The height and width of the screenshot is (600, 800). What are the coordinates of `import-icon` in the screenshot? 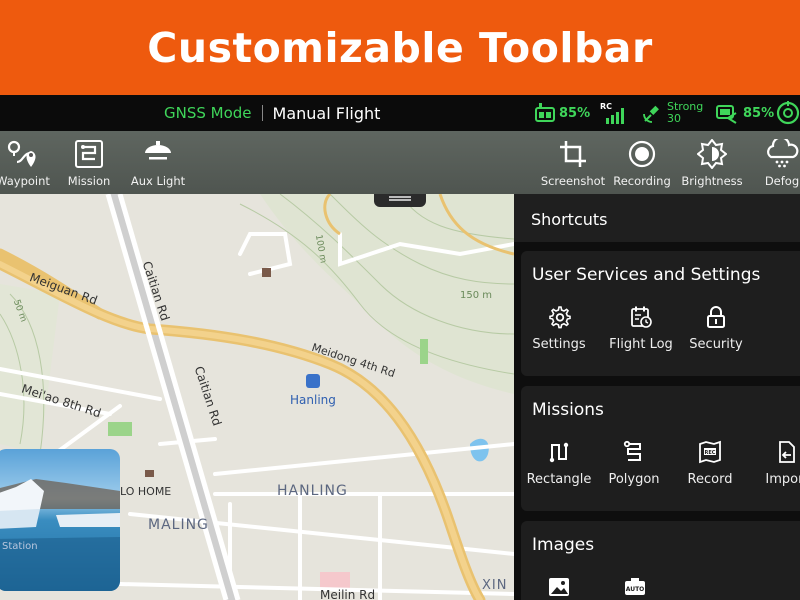 It's located at (787, 452).